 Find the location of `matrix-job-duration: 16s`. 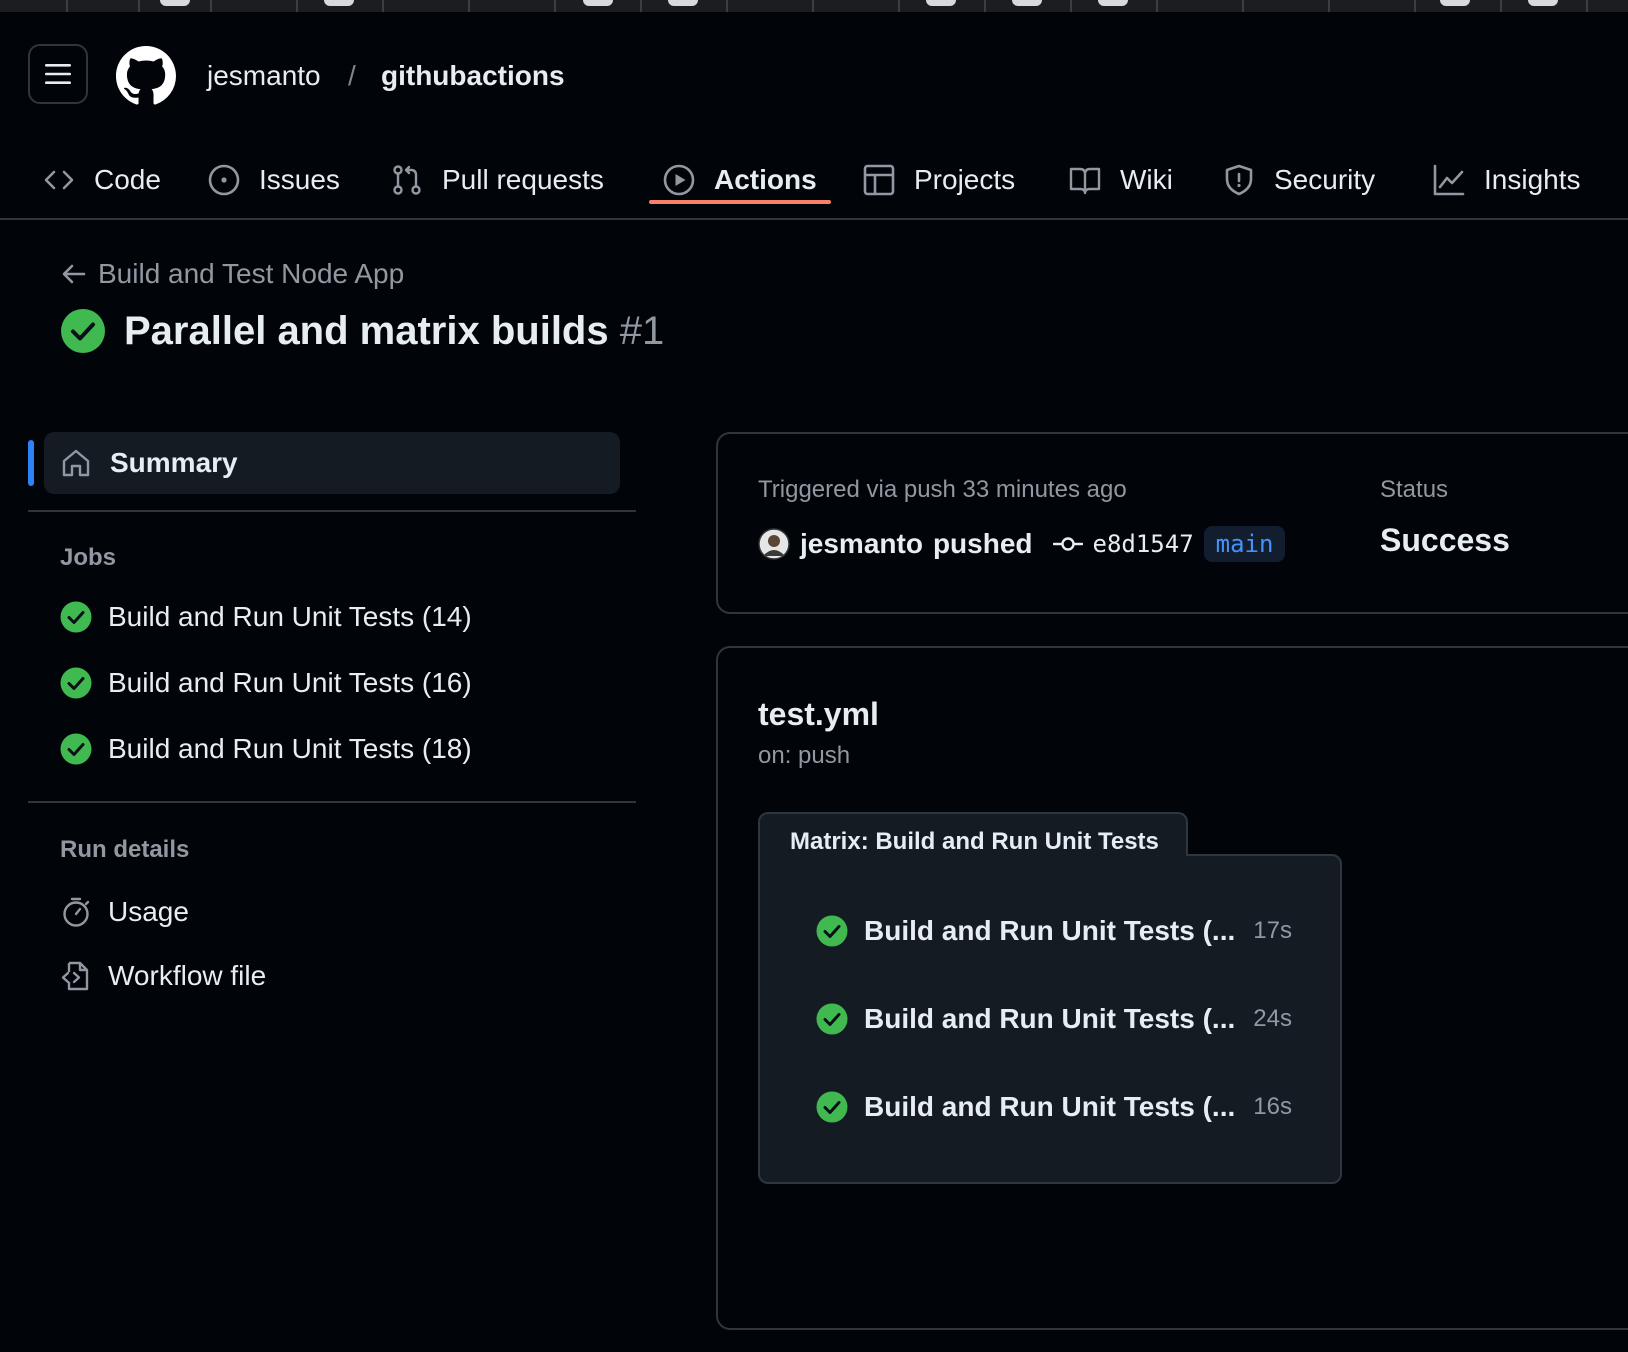

matrix-job-duration: 16s is located at coordinates (1272, 1106).